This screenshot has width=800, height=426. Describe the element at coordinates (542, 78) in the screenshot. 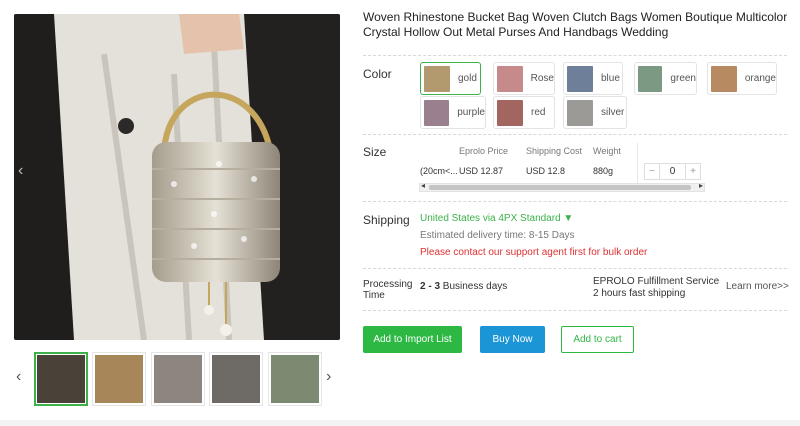

I see `color-option-label: Rose` at that location.